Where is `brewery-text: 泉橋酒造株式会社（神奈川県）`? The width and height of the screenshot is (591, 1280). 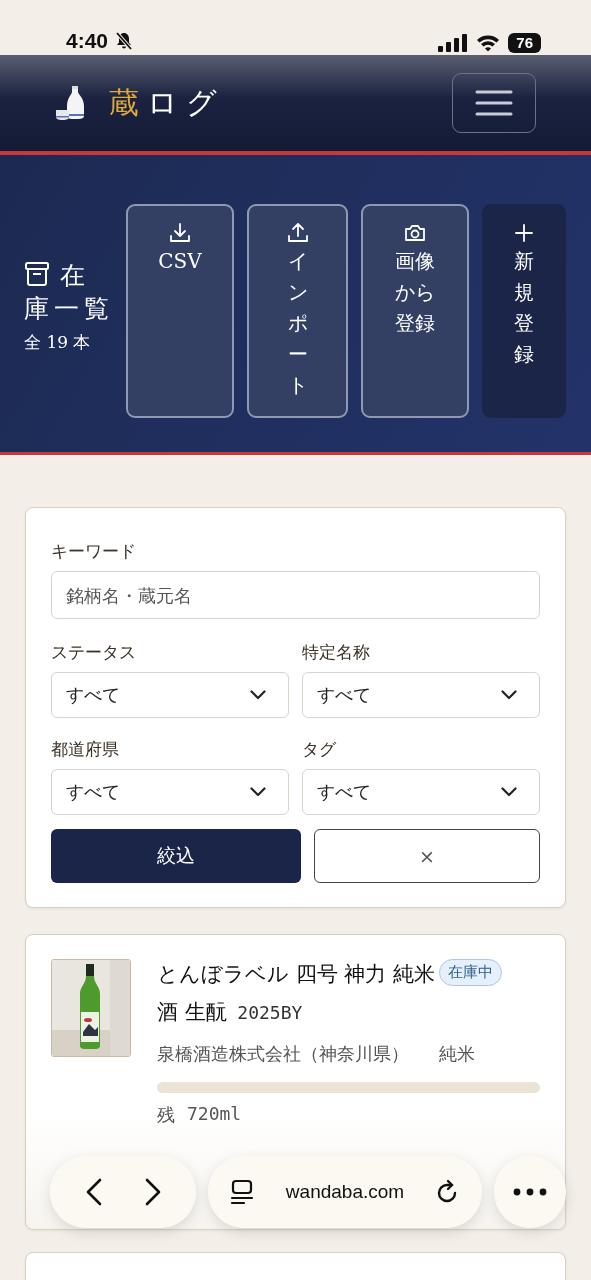
brewery-text: 泉橋酒造株式会社（神奈川県） is located at coordinates (283, 1054).